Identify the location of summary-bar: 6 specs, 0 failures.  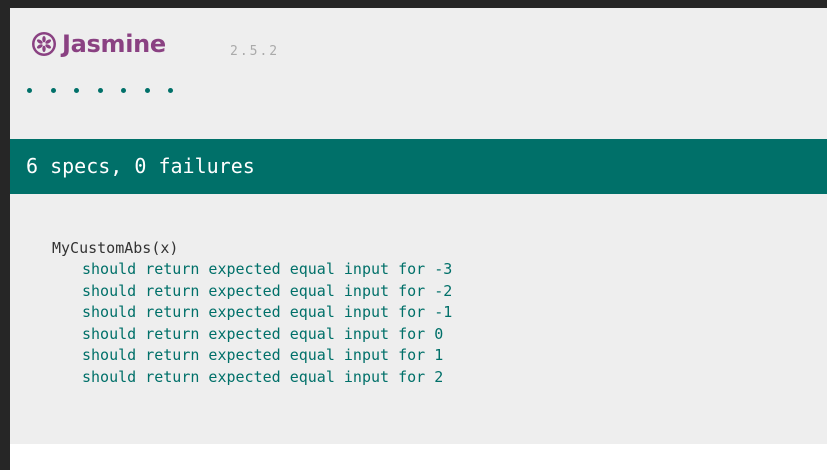
(418, 166).